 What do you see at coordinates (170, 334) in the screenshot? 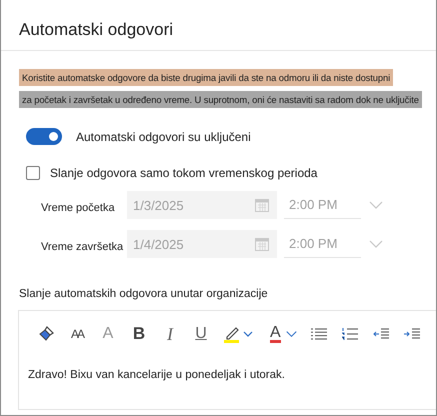
I see `italic-button: I` at bounding box center [170, 334].